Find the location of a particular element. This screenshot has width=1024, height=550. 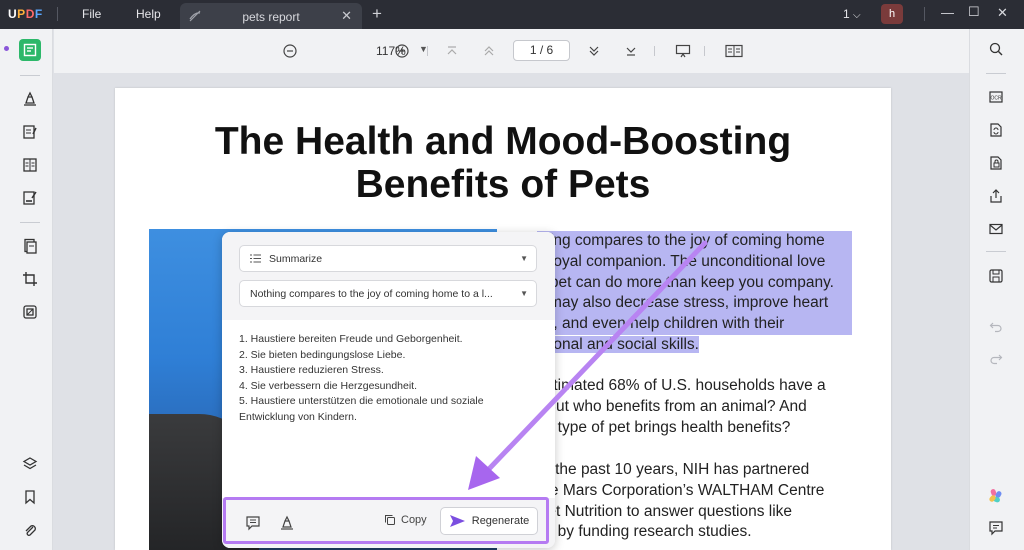

result-line: 2. Sie bieten bedingungslose Liebe. is located at coordinates (322, 354).